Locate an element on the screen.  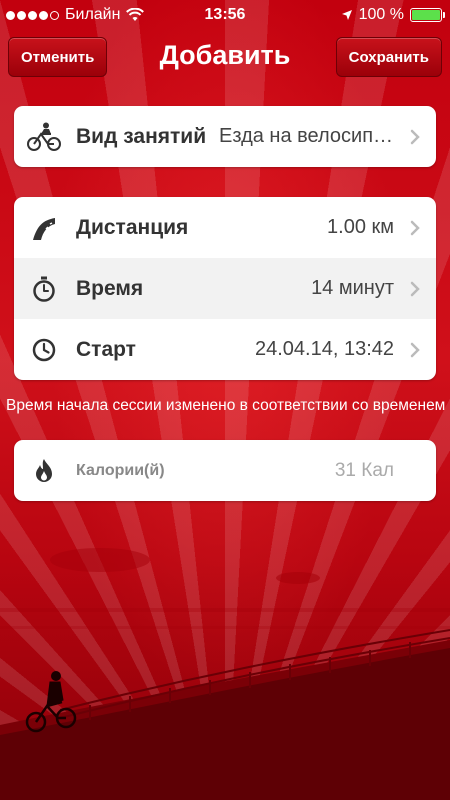
battery-percent: 100 % is located at coordinates (381, 14).